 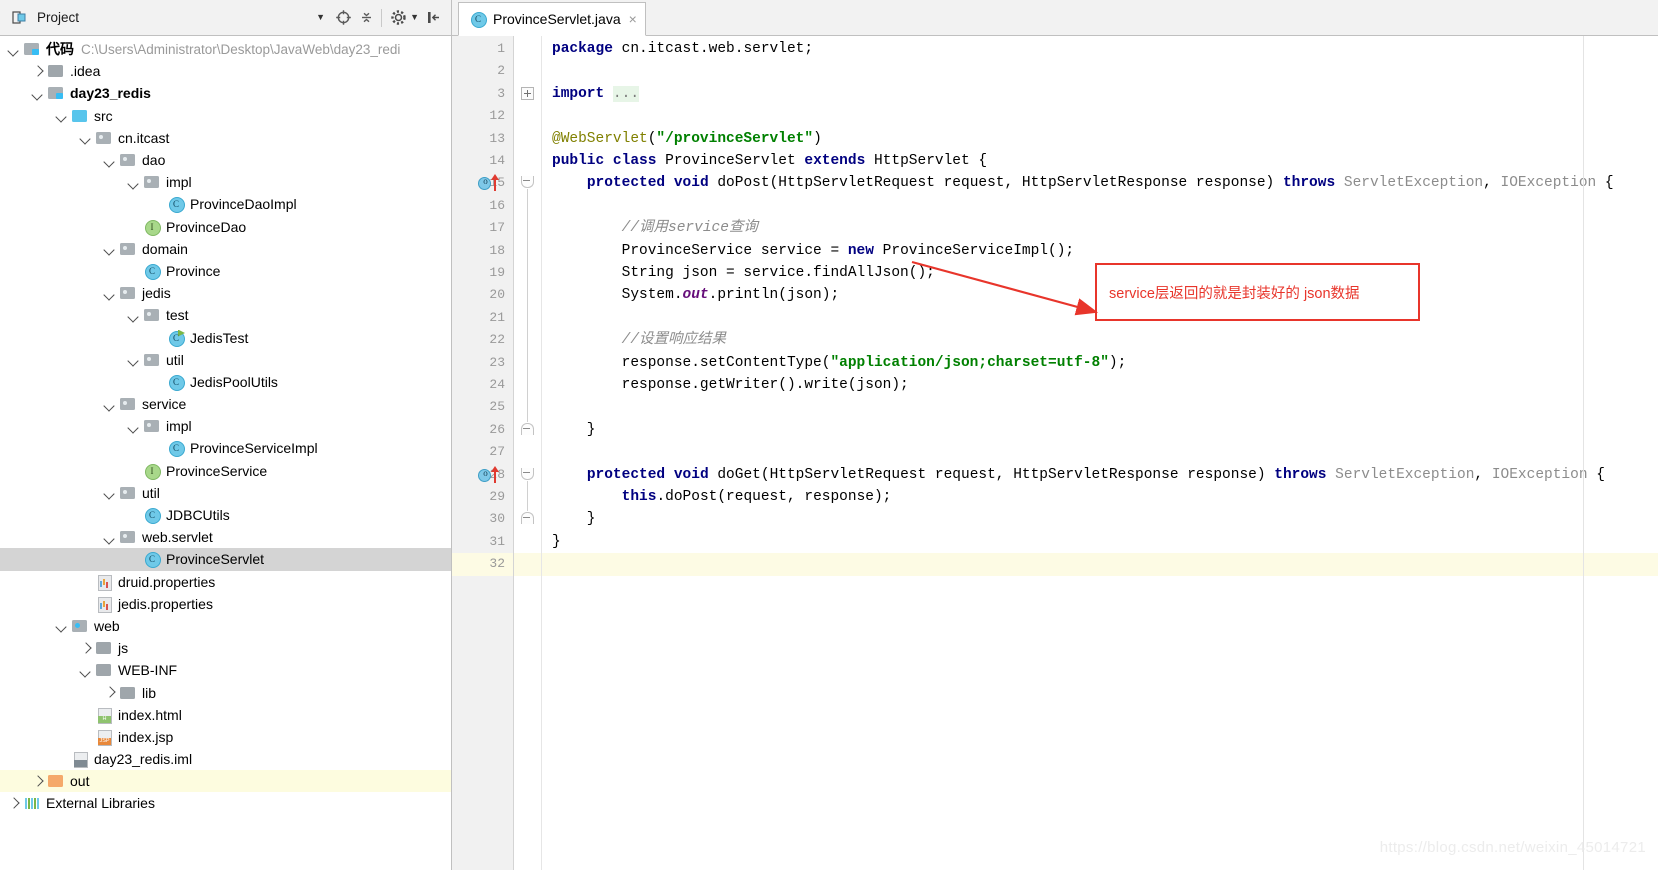 I want to click on tree-row--idea: .idea, so click(x=225, y=71).